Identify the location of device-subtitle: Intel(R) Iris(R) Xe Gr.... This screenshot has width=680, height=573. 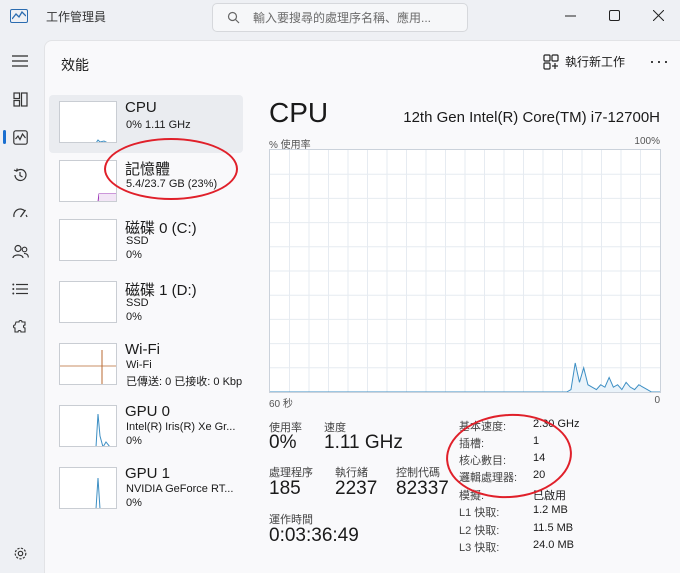
(181, 427).